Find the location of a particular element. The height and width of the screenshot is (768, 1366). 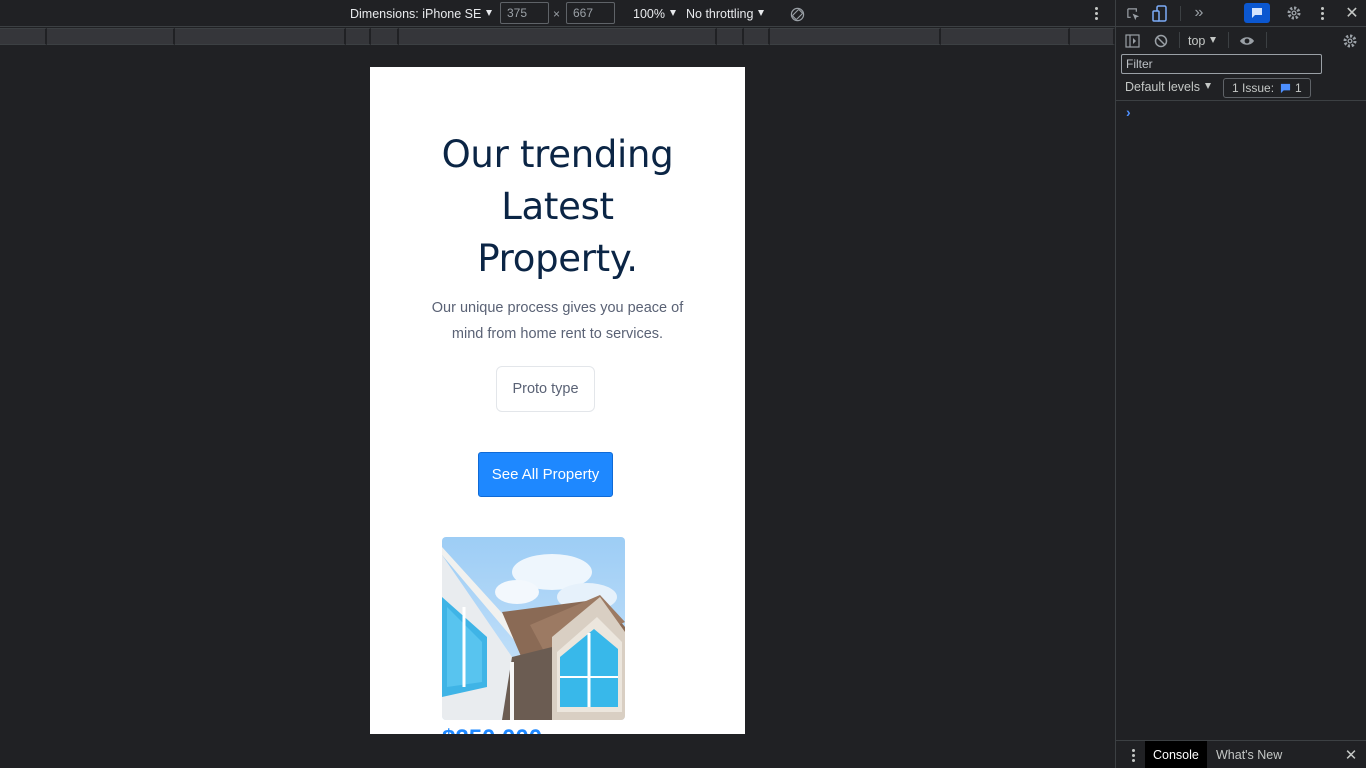

tab-console: Console is located at coordinates (1176, 754).